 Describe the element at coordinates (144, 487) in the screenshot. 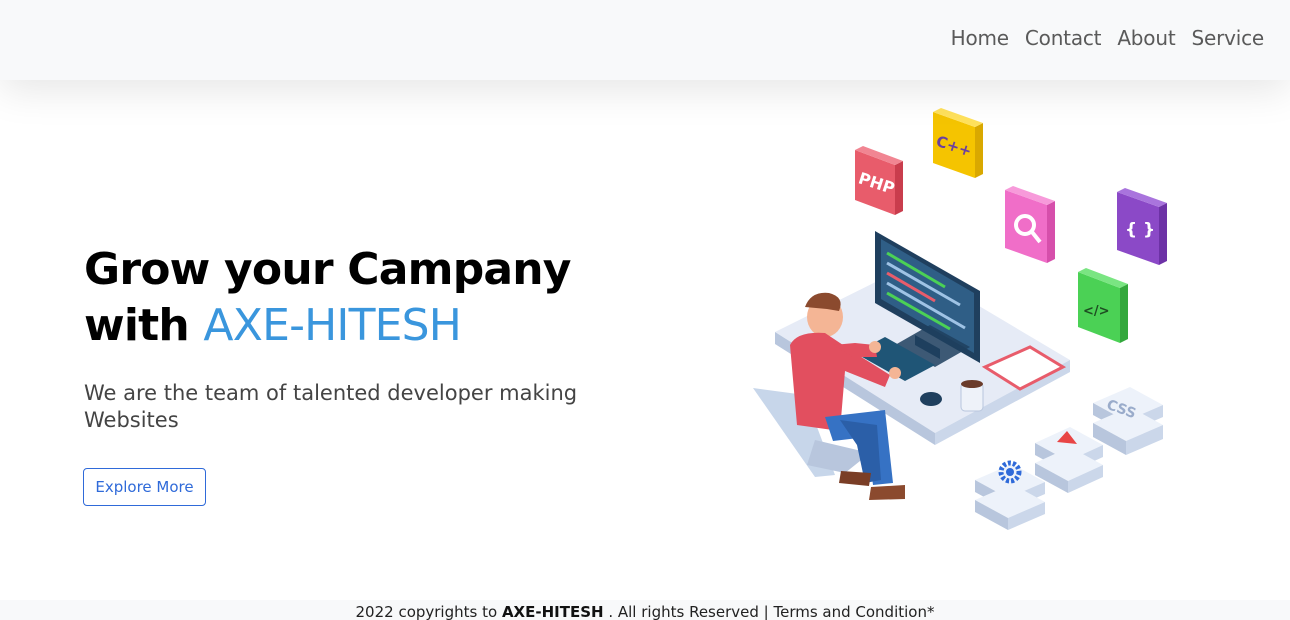

I see `explore-more-button: Explore More` at that location.